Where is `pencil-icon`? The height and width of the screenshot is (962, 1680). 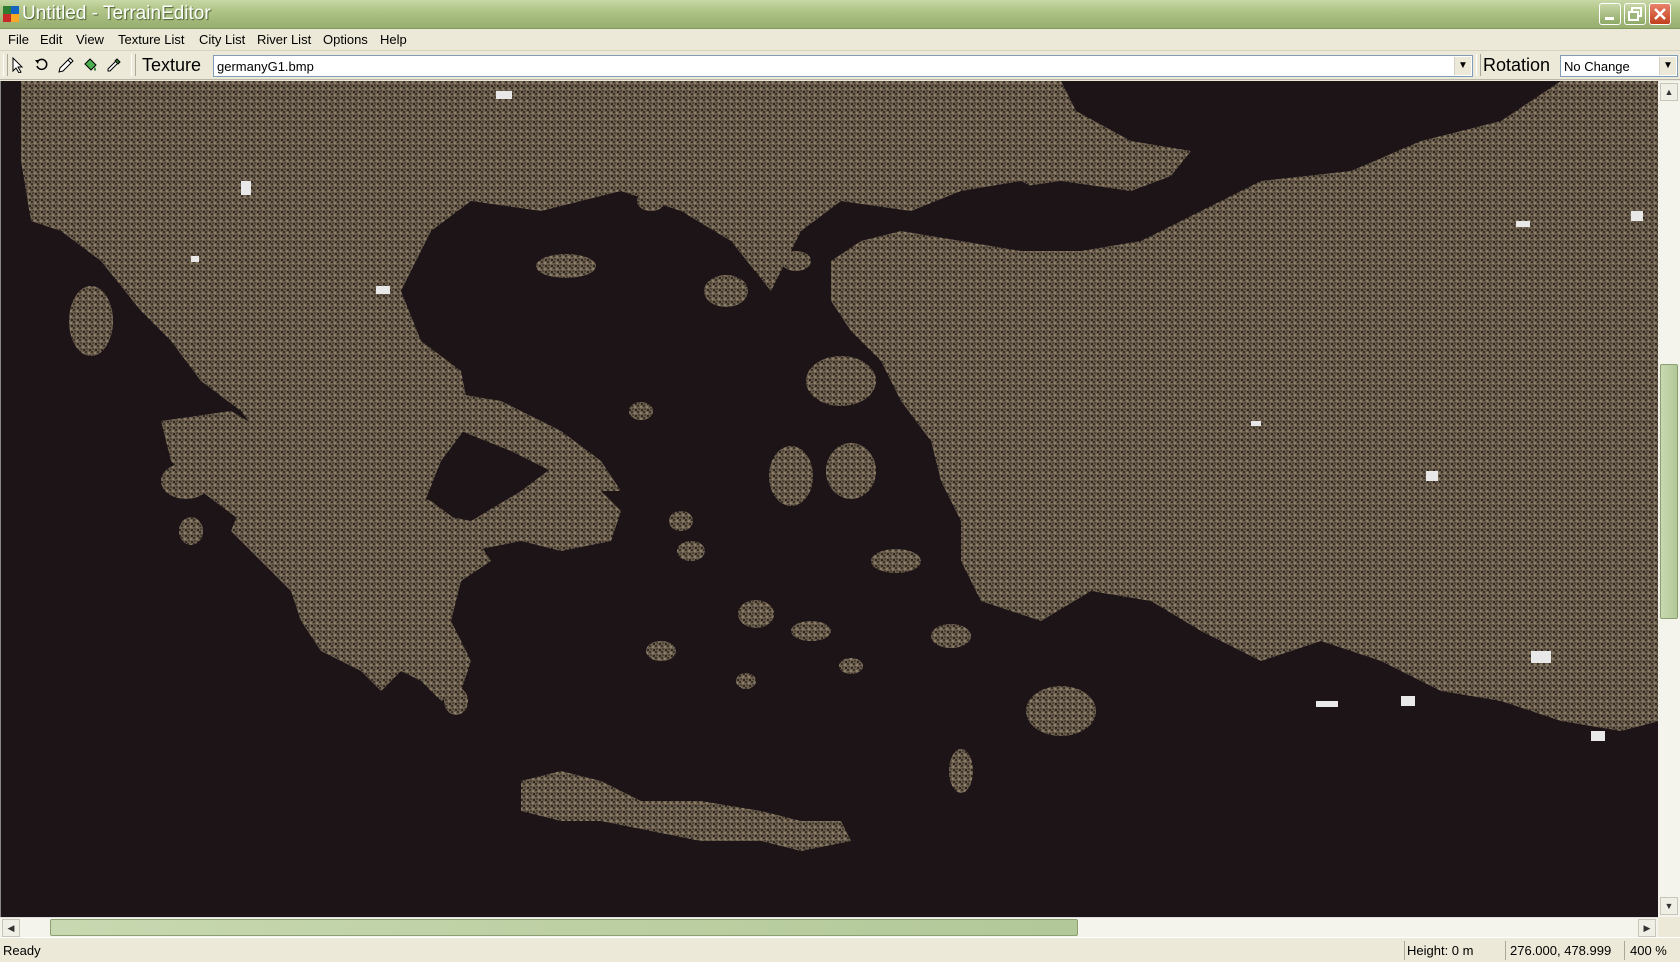 pencil-icon is located at coordinates (66, 65).